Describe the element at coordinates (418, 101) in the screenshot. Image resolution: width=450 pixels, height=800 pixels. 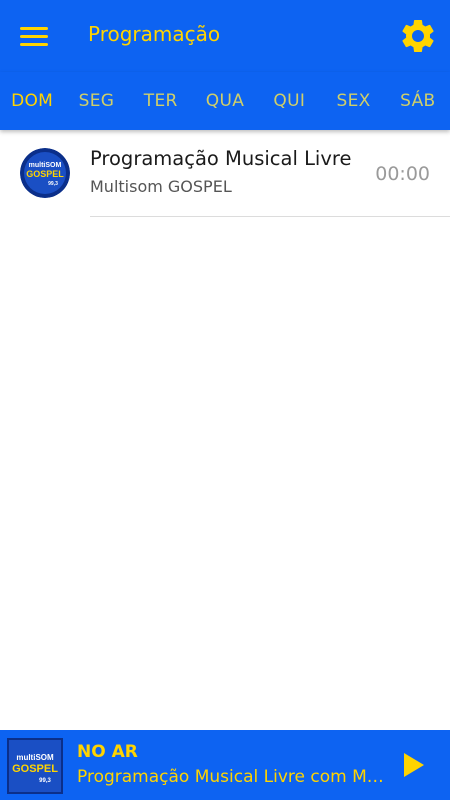
I see `tab-sab: SÁB` at that location.